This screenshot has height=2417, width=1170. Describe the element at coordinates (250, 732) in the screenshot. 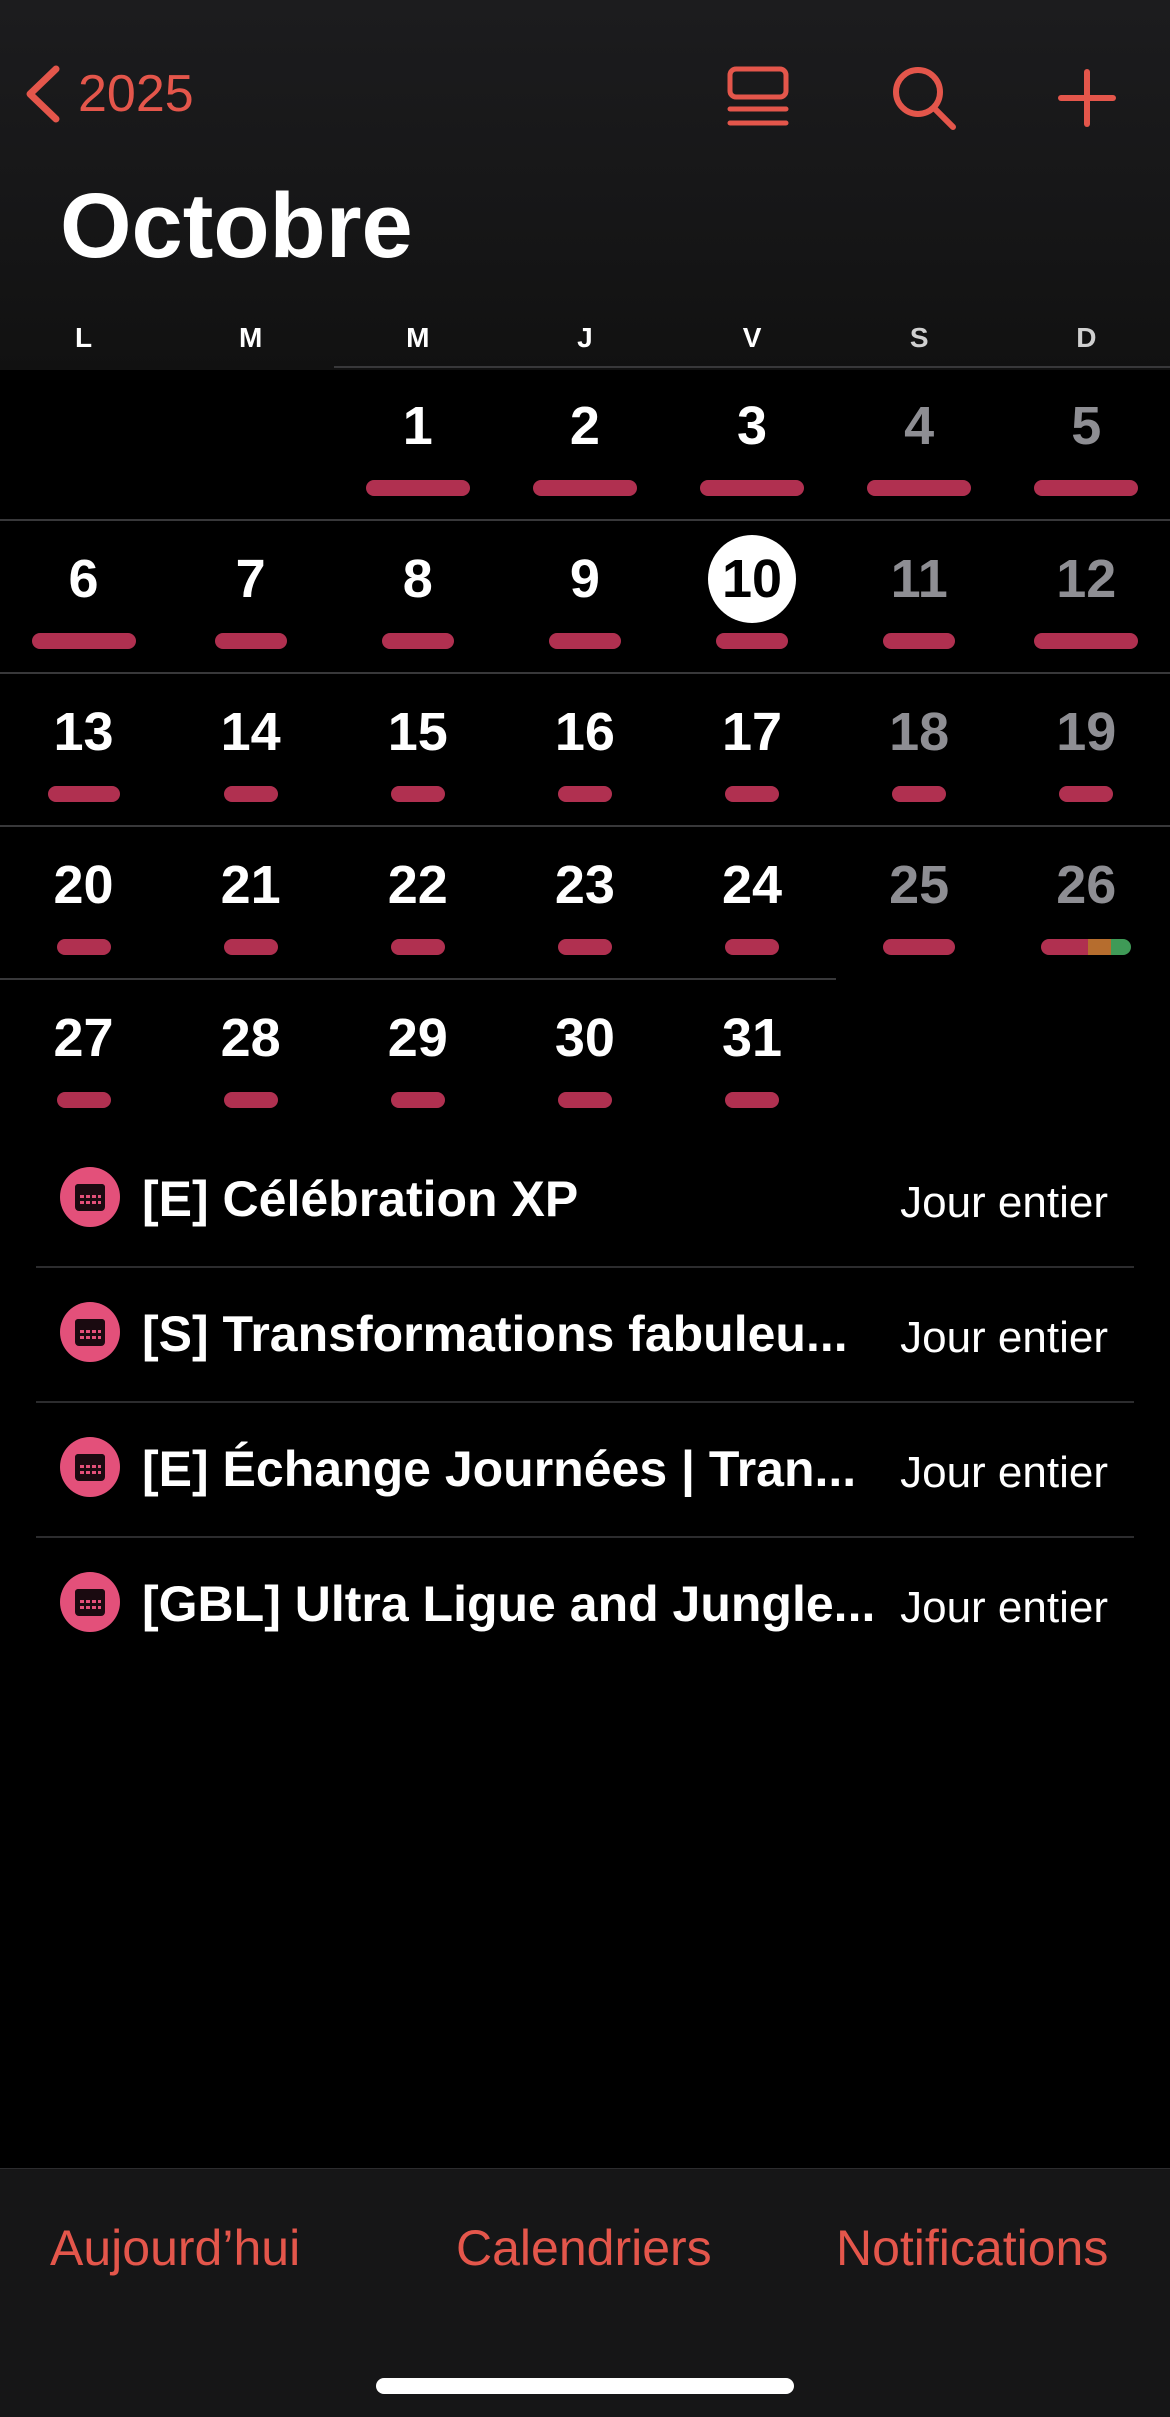

I see `day-number: 14` at that location.